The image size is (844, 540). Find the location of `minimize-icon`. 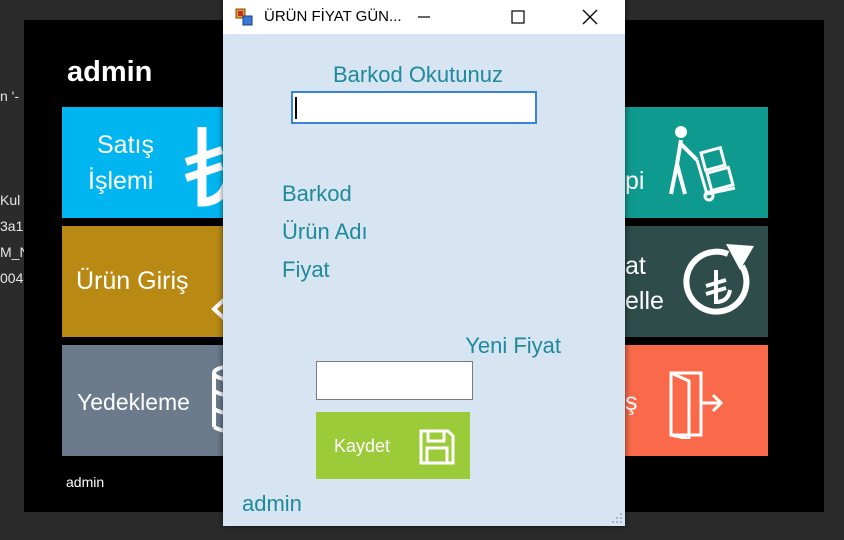

minimize-icon is located at coordinates (424, 17).